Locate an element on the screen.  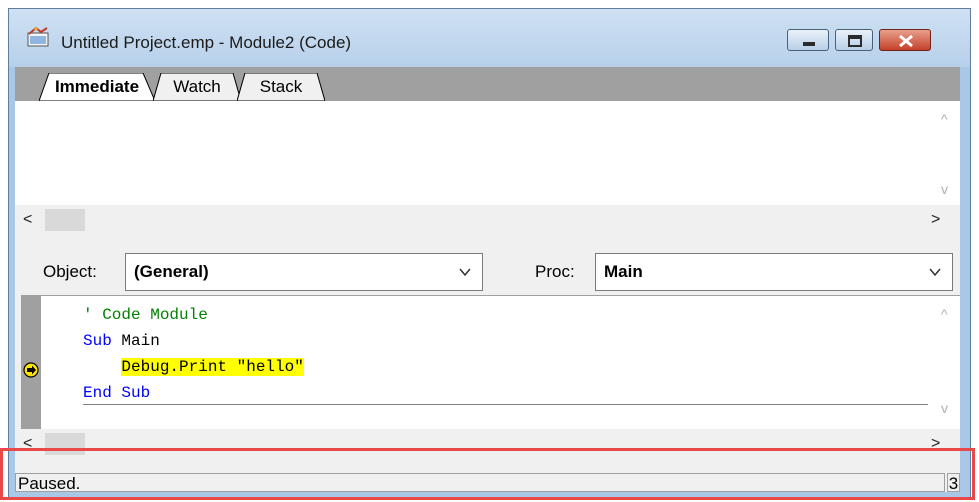
tab-stack-label: Stack is located at coordinates (281, 86).